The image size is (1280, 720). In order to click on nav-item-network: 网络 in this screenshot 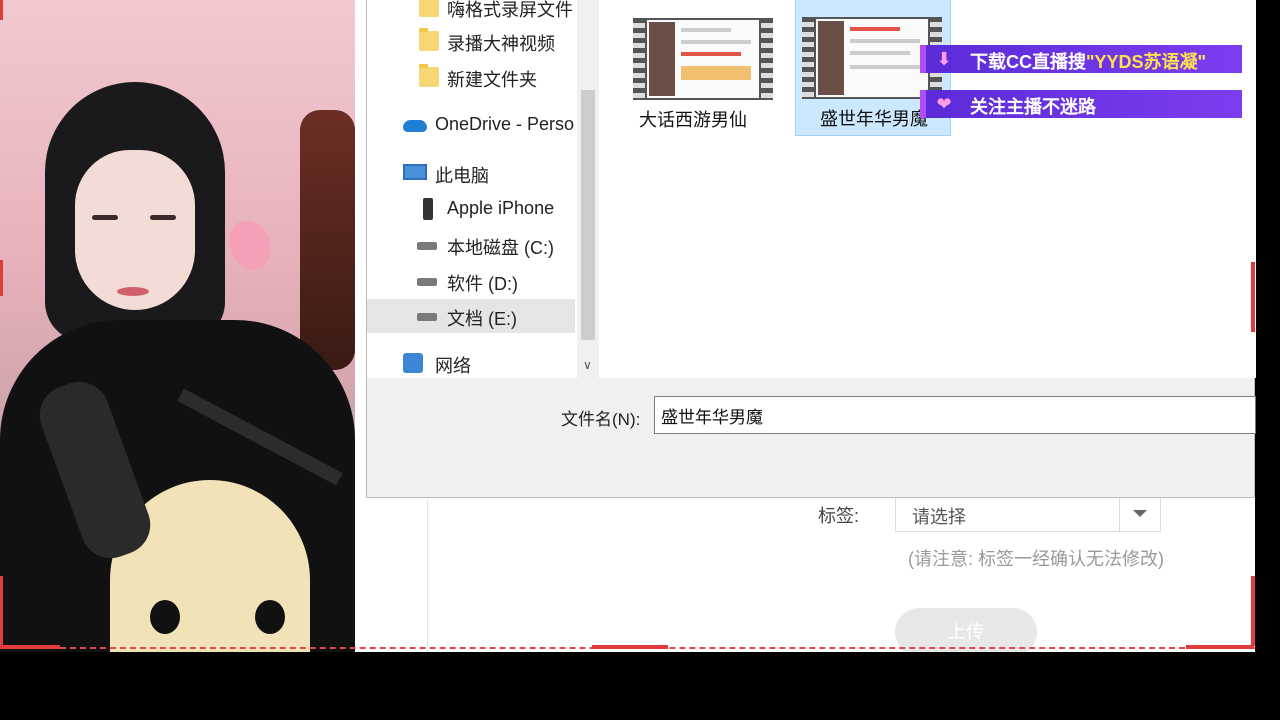, I will do `click(471, 362)`.